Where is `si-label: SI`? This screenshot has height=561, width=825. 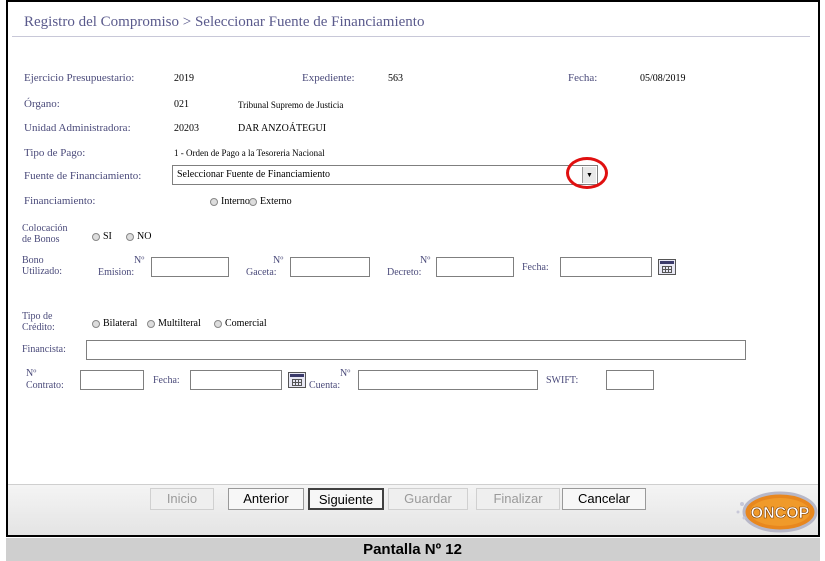 si-label: SI is located at coordinates (107, 236).